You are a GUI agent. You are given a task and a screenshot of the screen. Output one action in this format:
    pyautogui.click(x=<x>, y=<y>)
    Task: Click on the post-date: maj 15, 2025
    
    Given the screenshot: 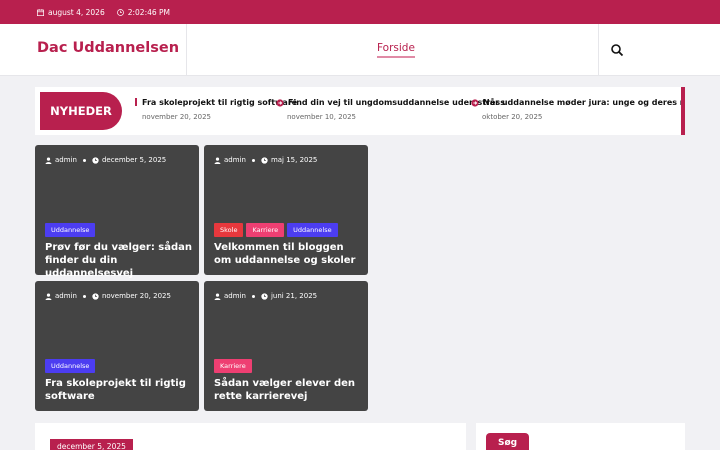 What is the action you would take?
    pyautogui.click(x=294, y=160)
    